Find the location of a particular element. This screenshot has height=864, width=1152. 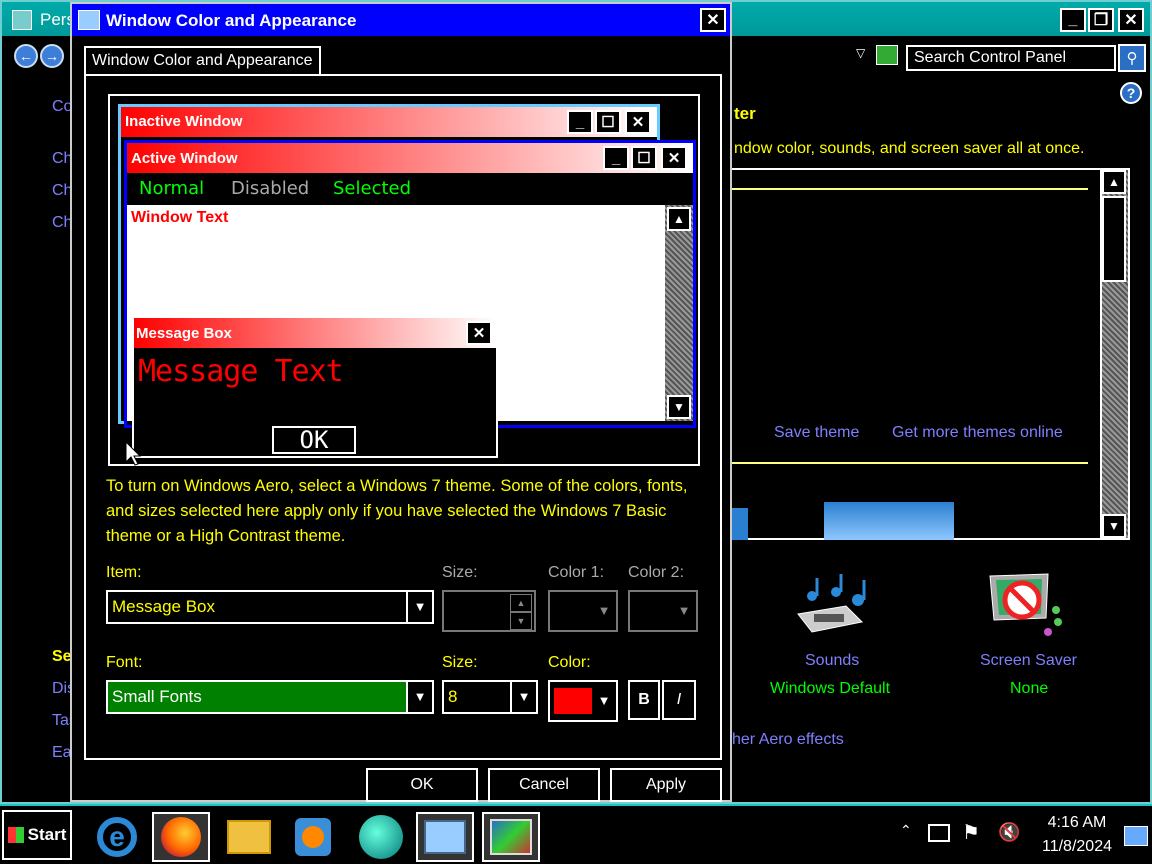

get-more-themes-link: Get more themes online is located at coordinates (977, 433).